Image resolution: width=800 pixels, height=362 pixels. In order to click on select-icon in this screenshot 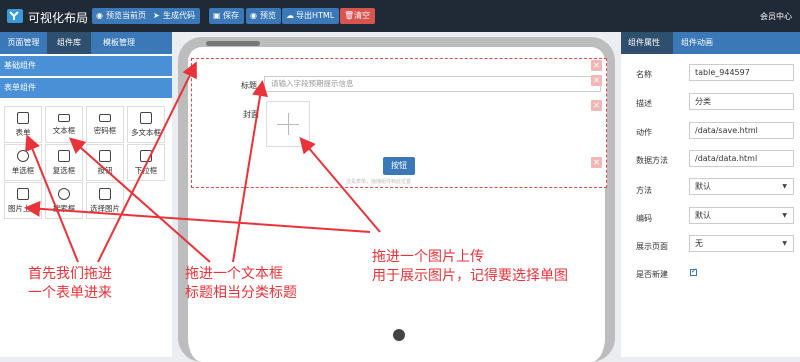, I will do `click(146, 156)`.